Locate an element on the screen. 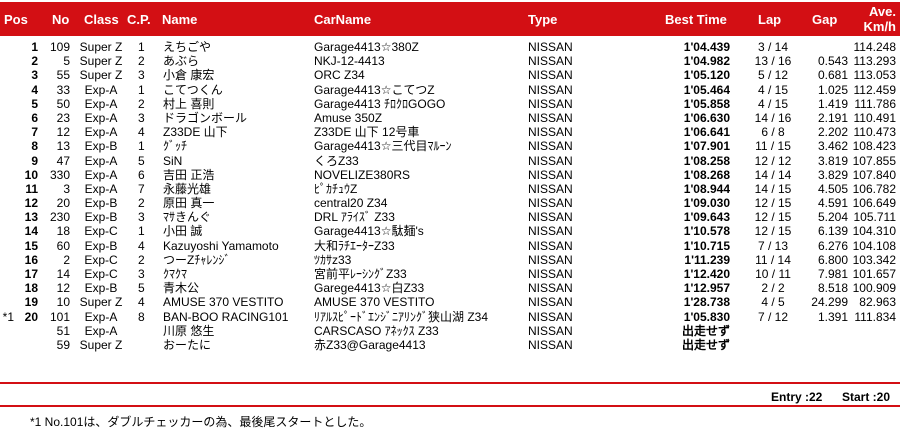  cell-lap: 13 / 16 is located at coordinates (773, 61).